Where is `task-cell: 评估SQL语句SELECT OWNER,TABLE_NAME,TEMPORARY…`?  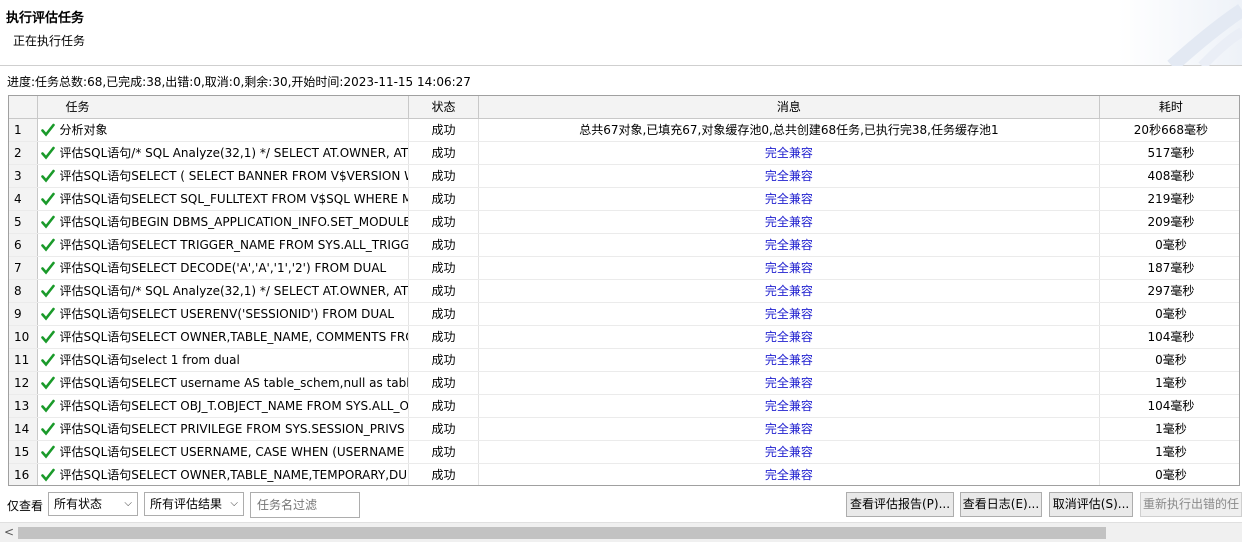
task-cell: 评估SQL语句SELECT OWNER,TABLE_NAME,TEMPORARY… is located at coordinates (223, 474).